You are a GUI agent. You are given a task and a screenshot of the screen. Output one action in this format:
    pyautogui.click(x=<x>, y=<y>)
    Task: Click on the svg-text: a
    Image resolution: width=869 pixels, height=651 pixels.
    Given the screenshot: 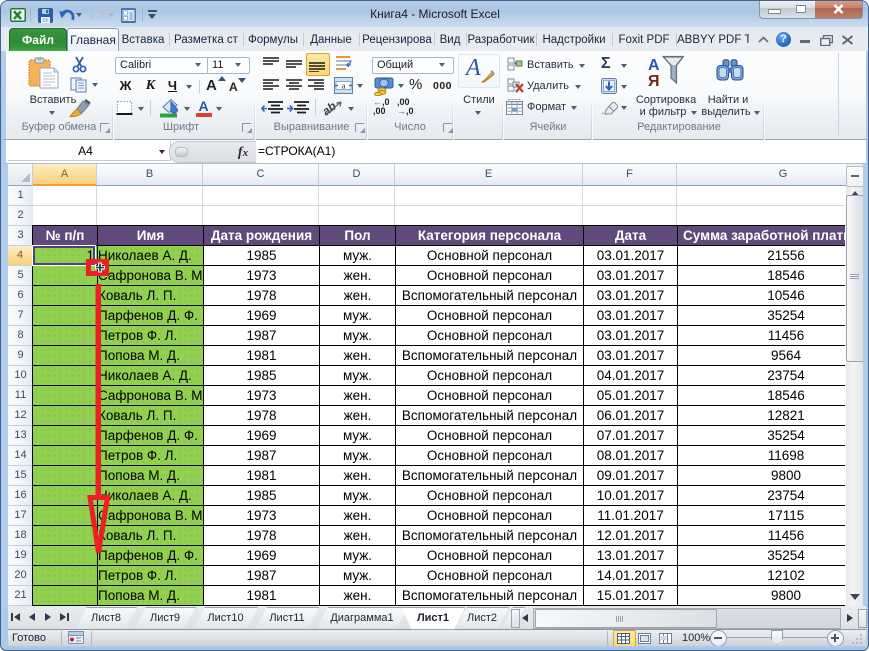 What is the action you would take?
    pyautogui.click(x=344, y=86)
    